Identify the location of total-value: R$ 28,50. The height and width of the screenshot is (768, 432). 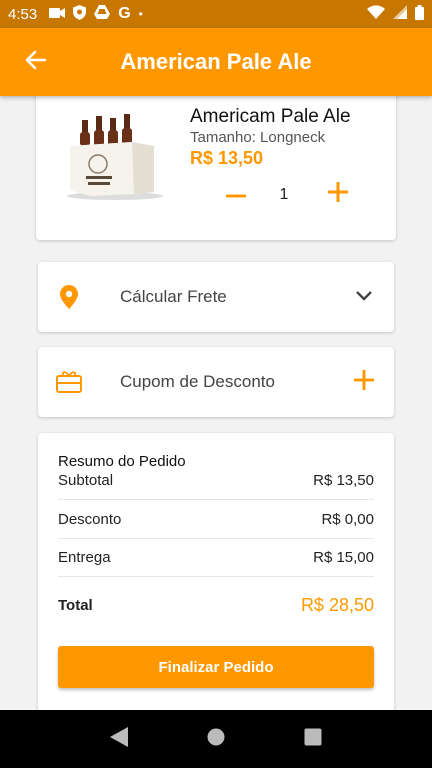
(337, 605).